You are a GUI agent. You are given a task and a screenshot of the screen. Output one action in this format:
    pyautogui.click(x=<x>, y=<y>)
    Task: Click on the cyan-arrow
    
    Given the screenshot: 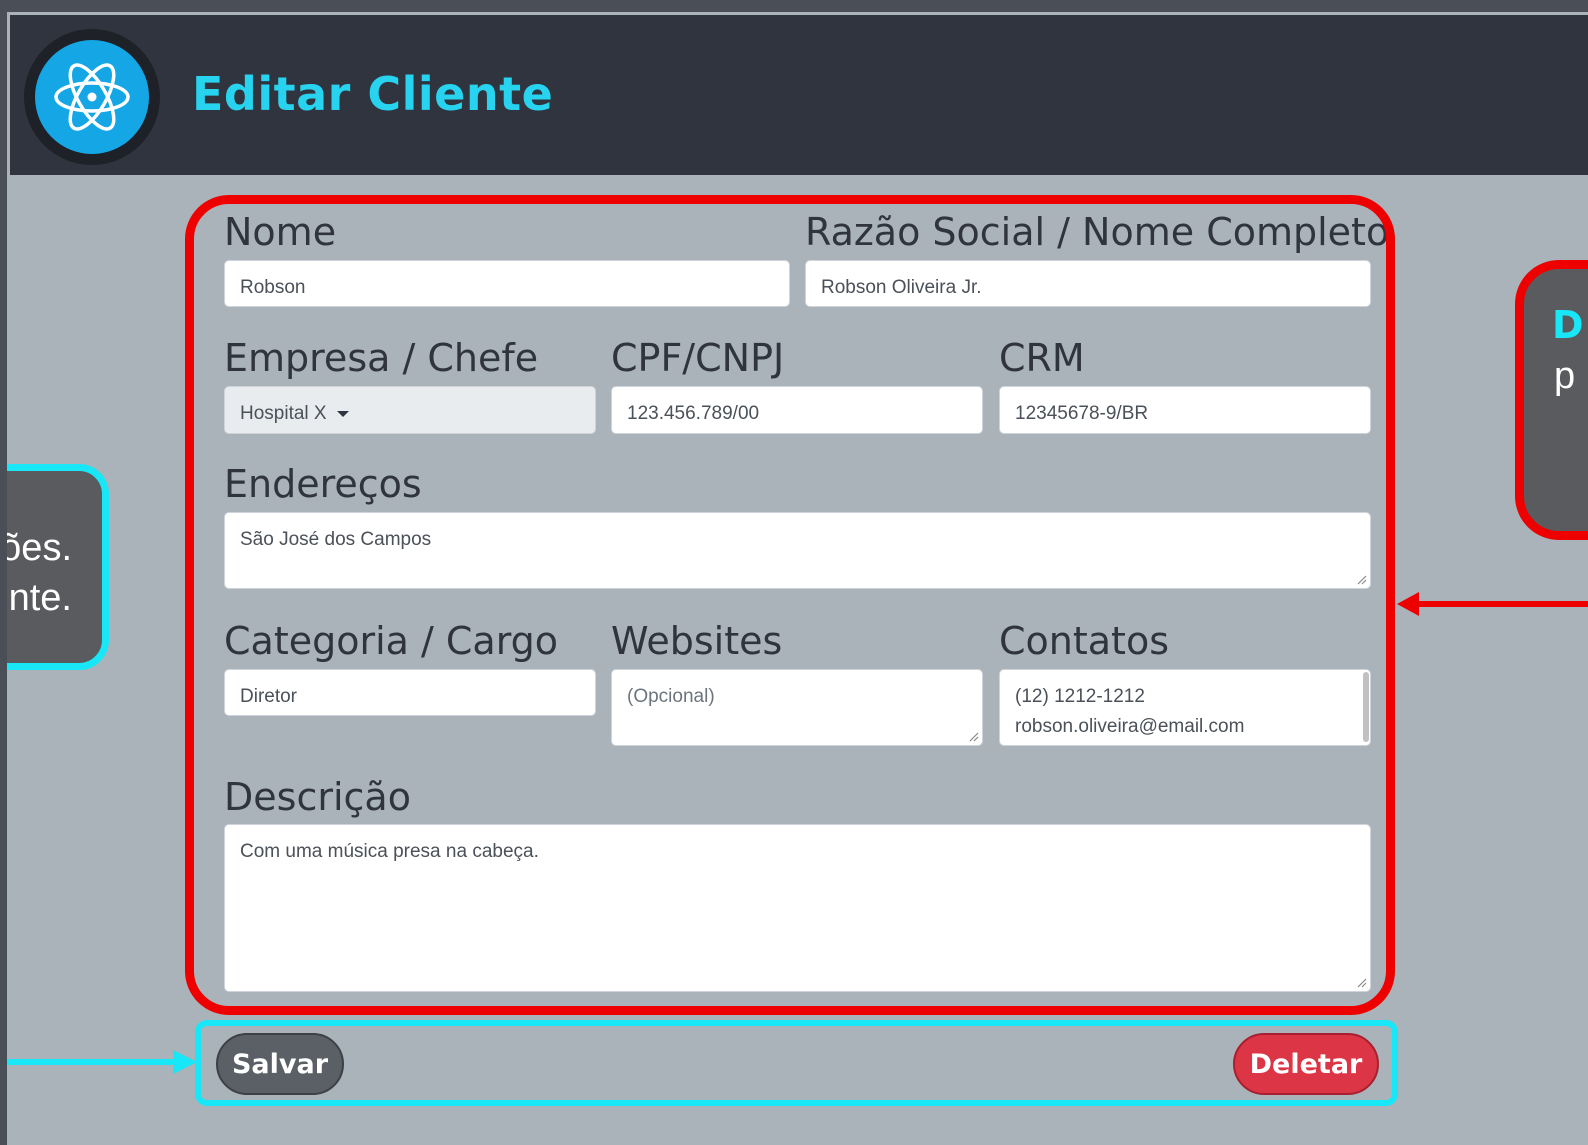 What is the action you would take?
    pyautogui.click(x=102, y=1062)
    